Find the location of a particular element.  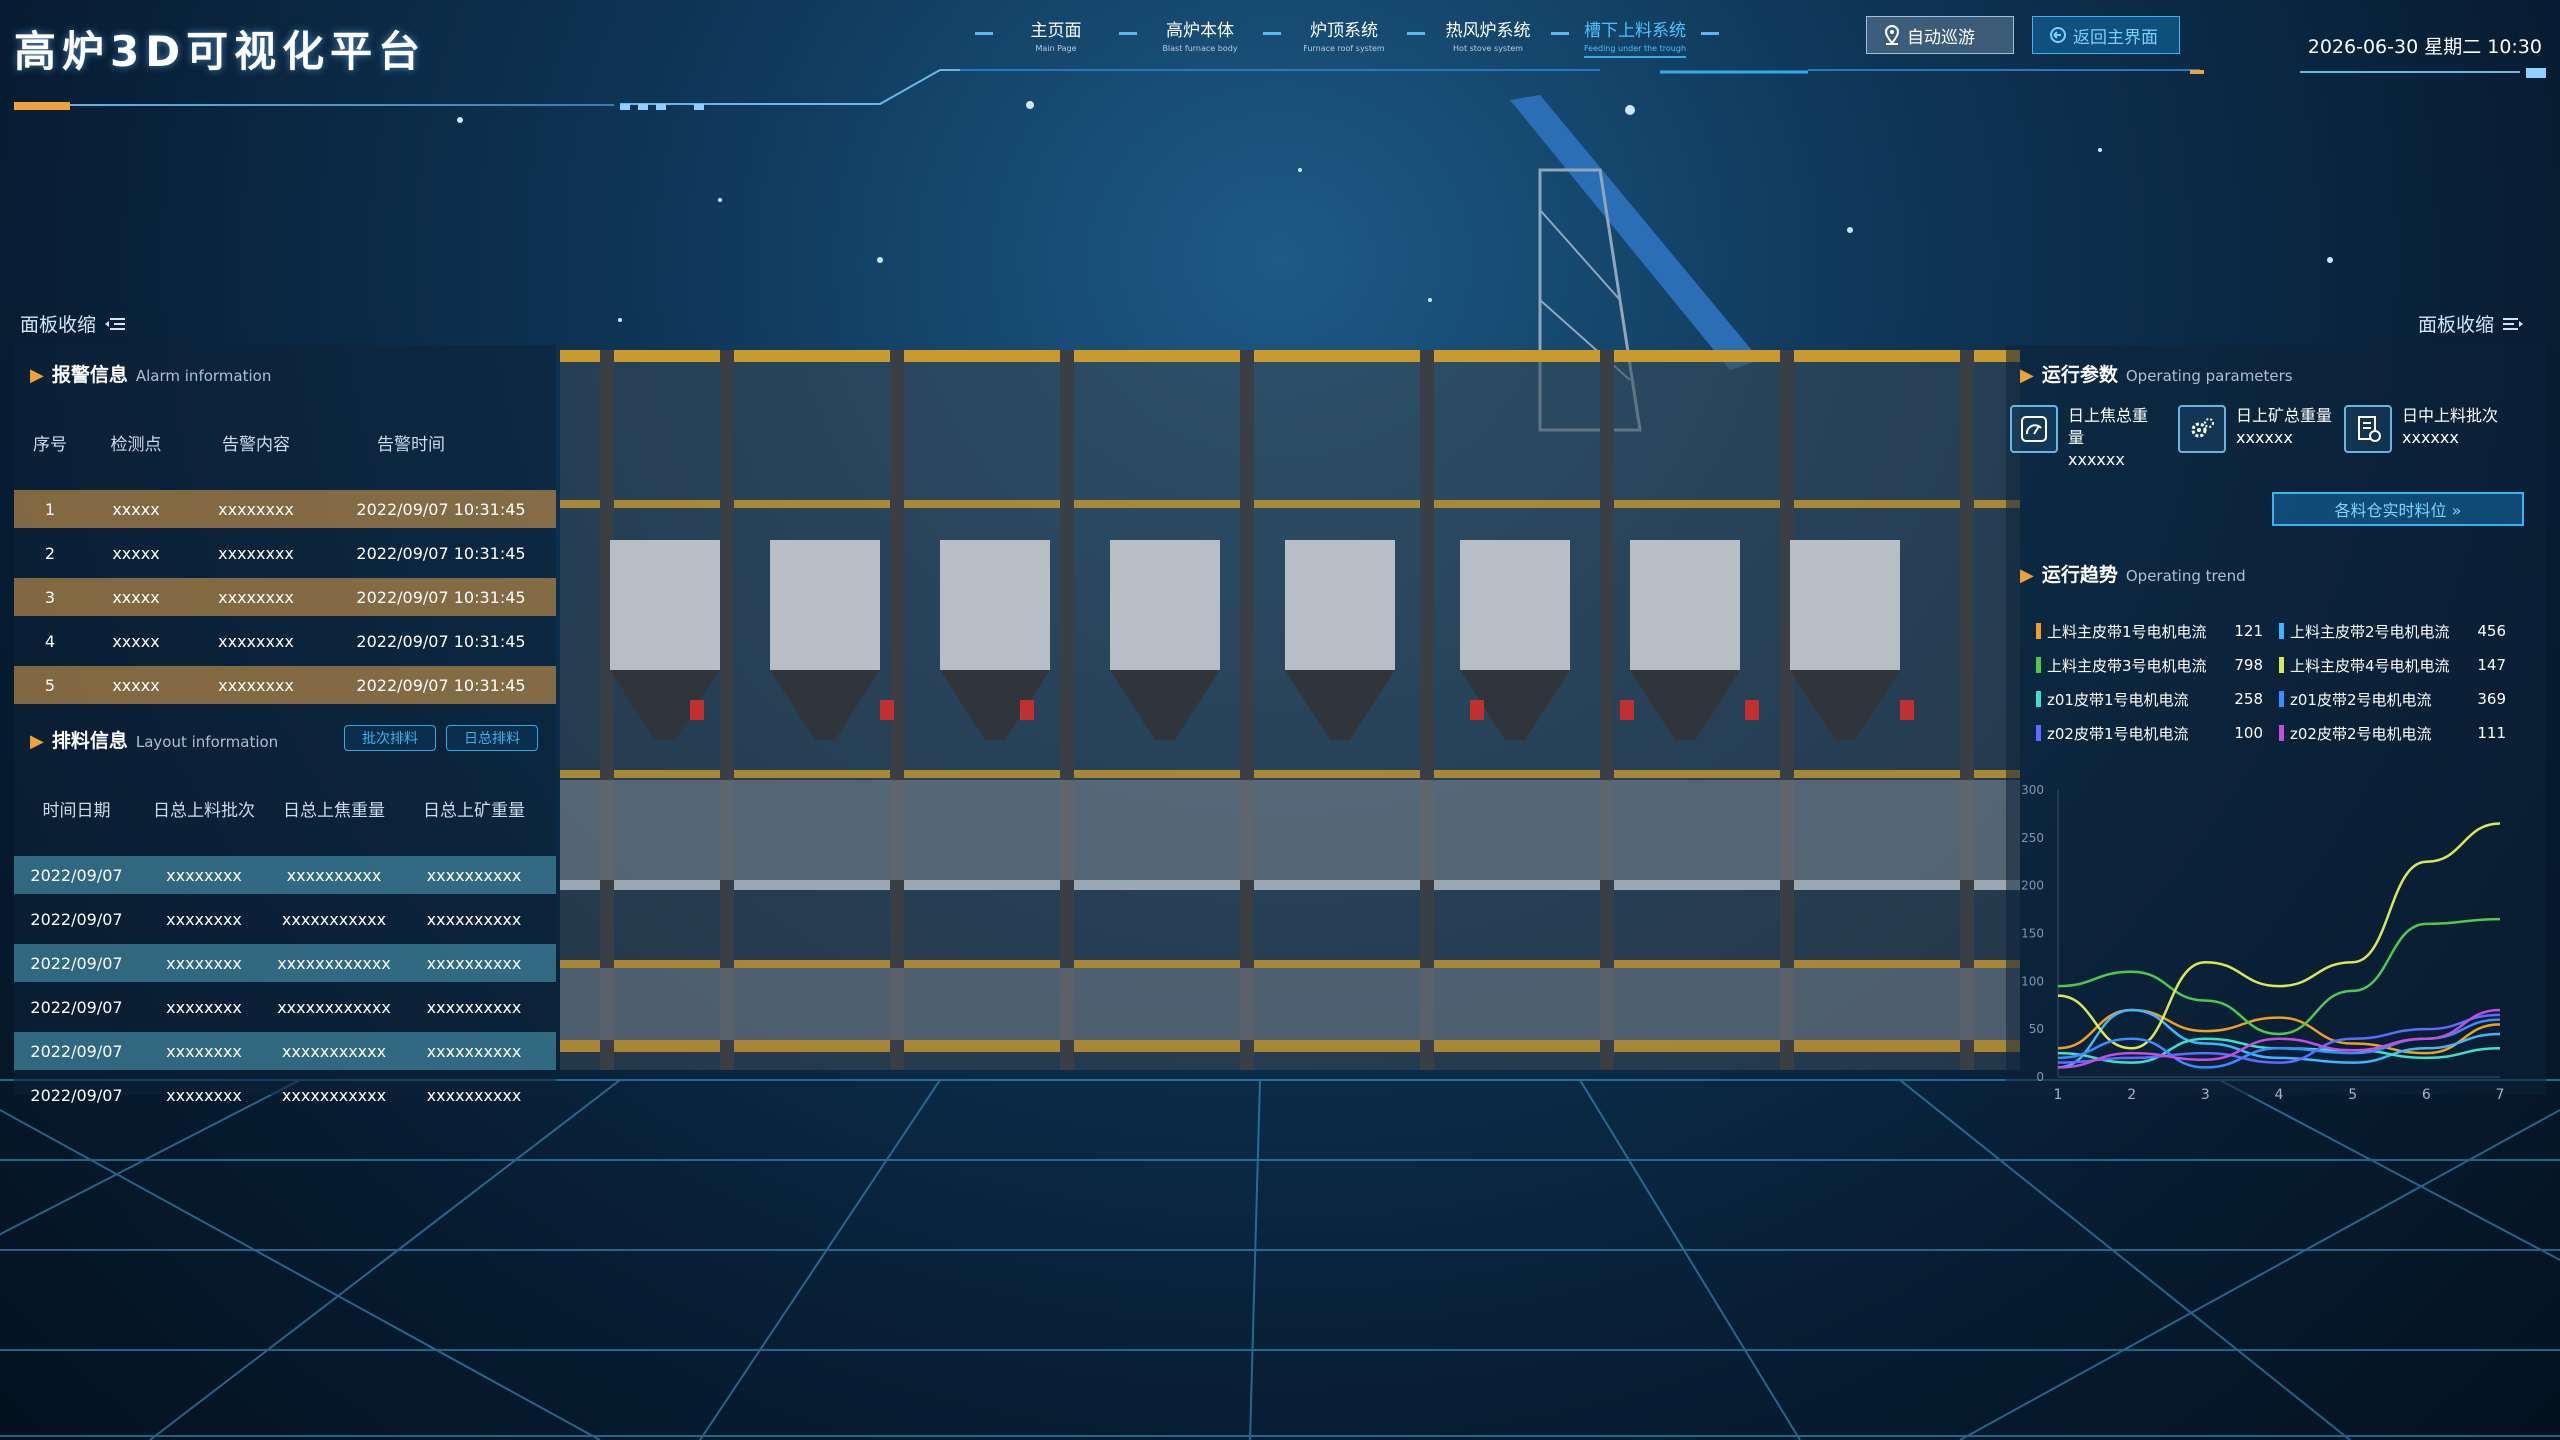

nav-furnace-roof-system: 炉顶系统 Furnace roof system is located at coordinates (1344, 34).